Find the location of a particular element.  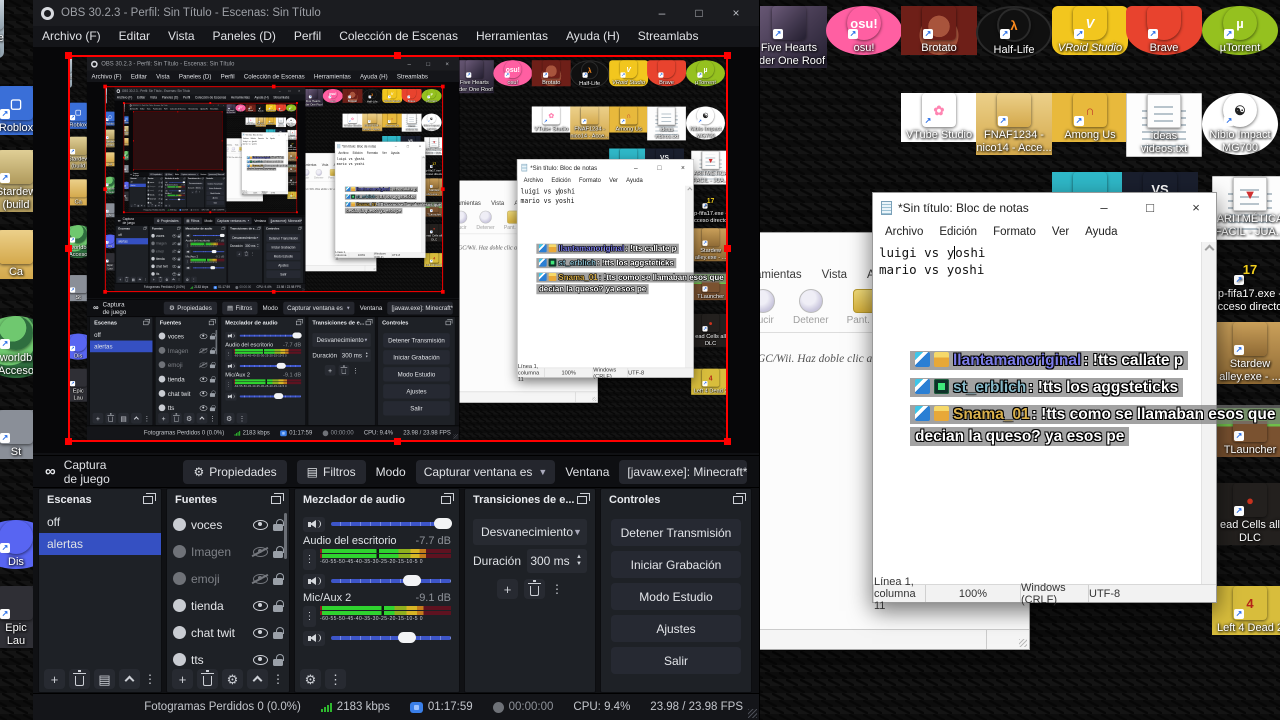

obs-menu-item: Archivo (F) is located at coordinates (71, 36).